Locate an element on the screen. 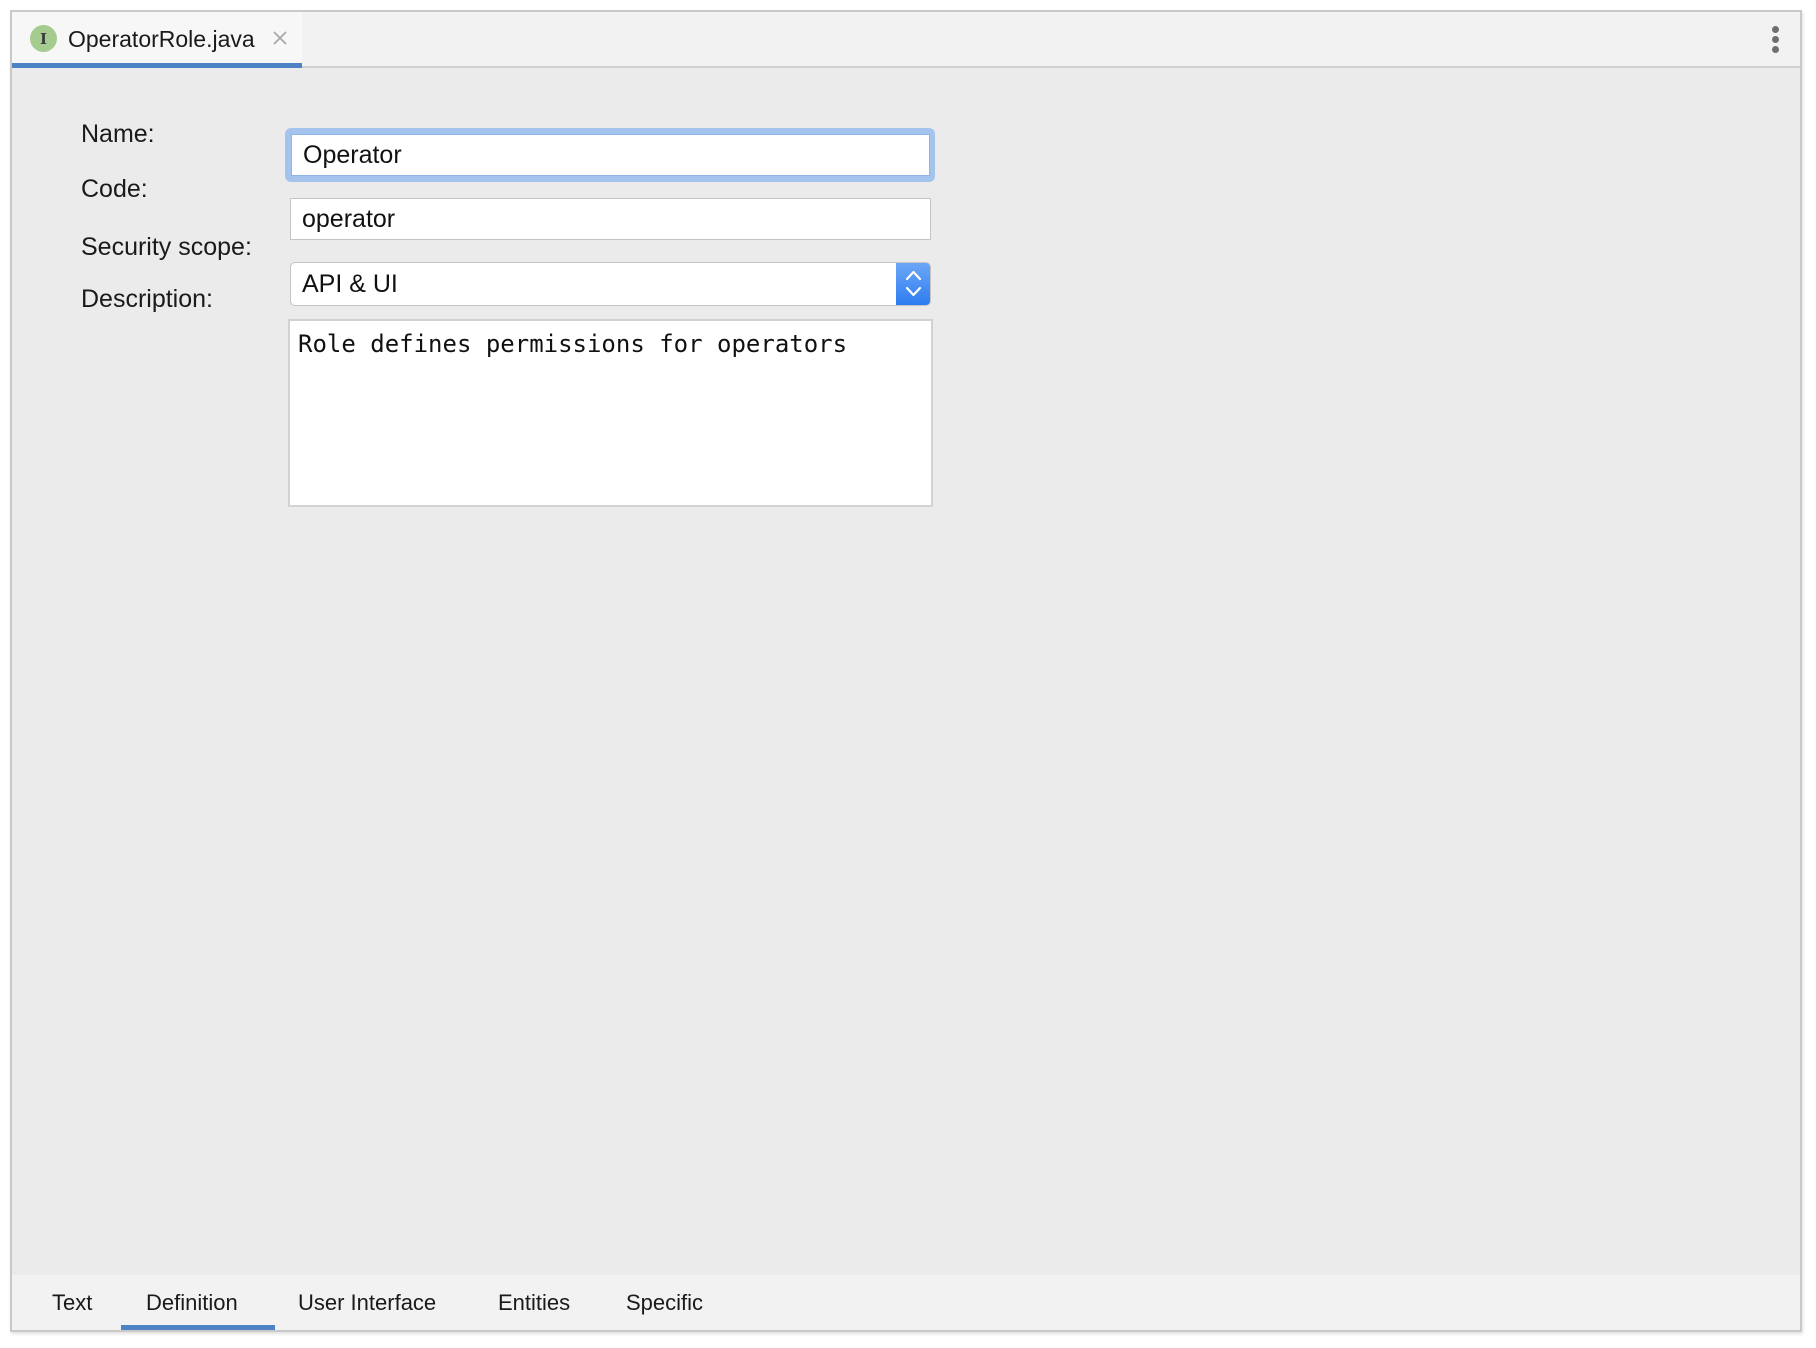 The image size is (1816, 1348). tab-user-interface-label: User Interface is located at coordinates (367, 1302).